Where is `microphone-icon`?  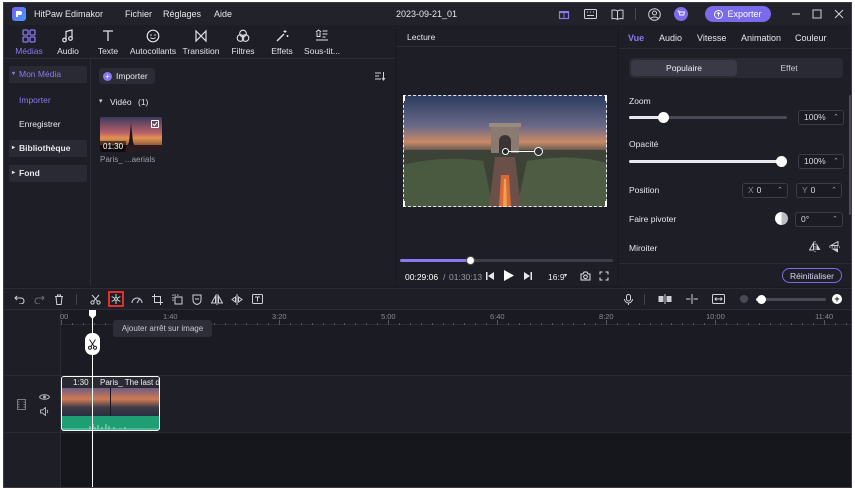 microphone-icon is located at coordinates (628, 299).